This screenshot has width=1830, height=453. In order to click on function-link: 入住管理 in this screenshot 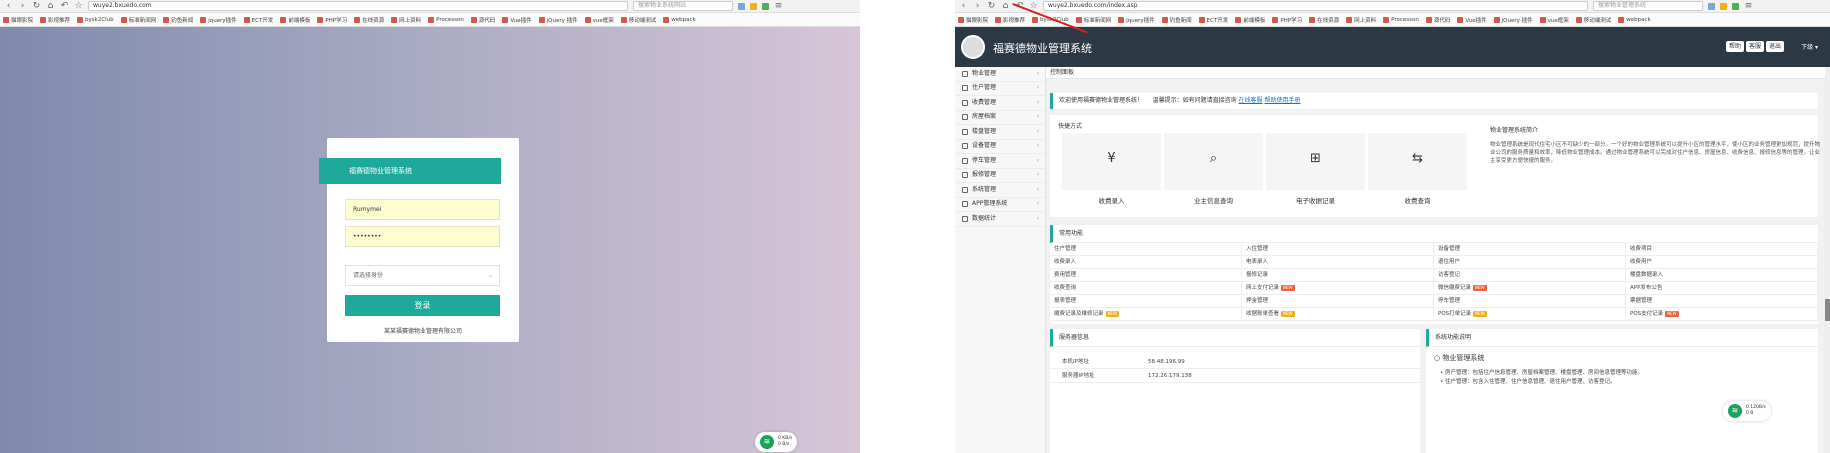, I will do `click(1338, 249)`.